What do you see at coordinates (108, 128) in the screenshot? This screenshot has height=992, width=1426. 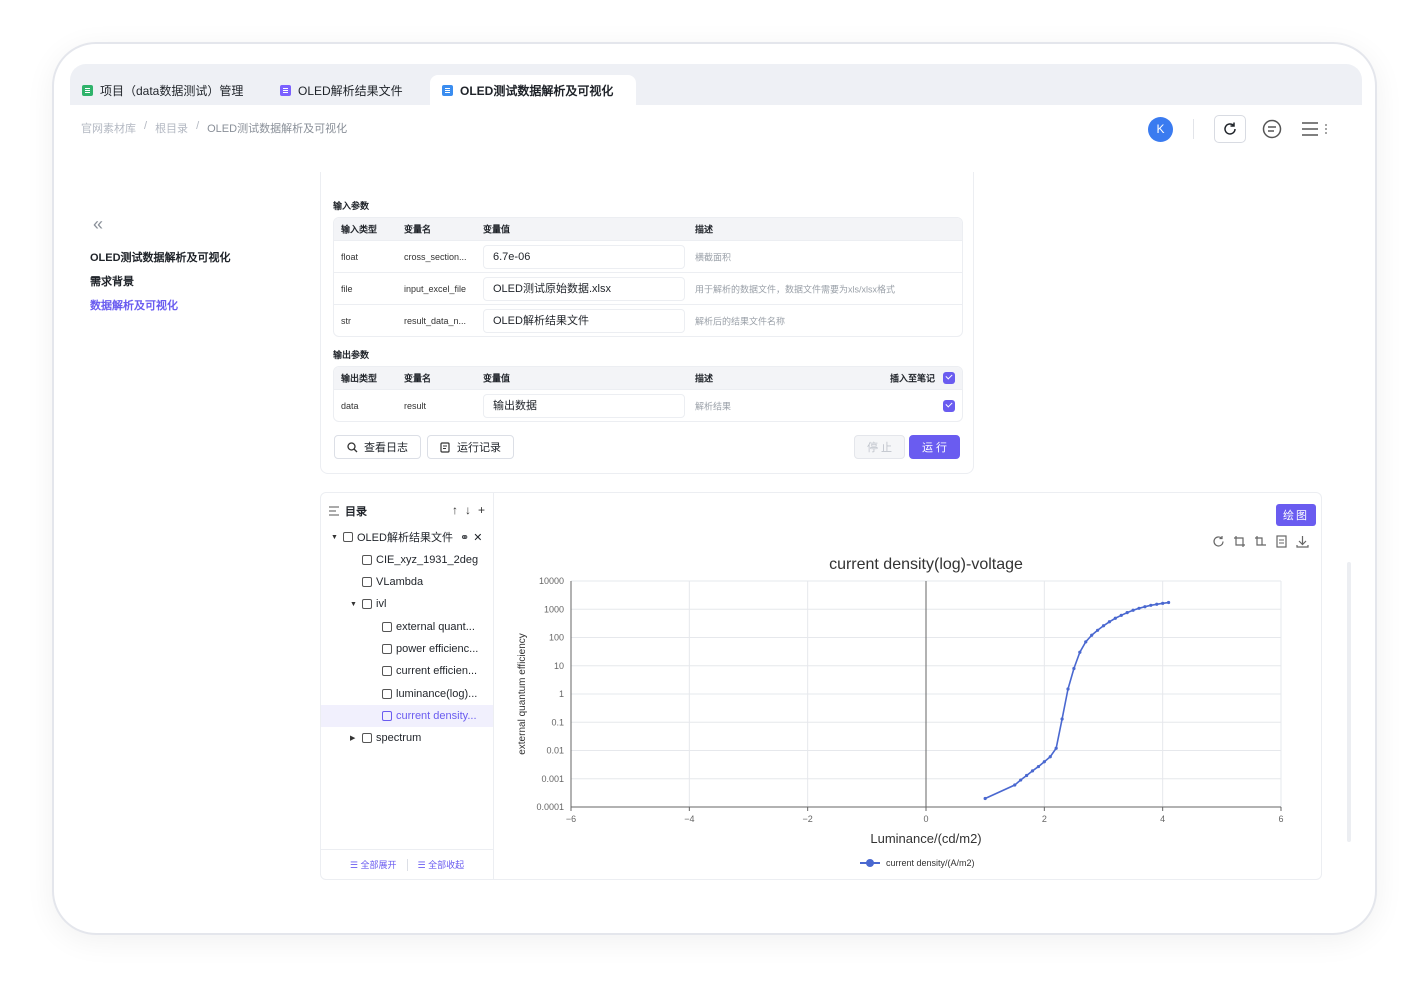 I see `breadcrumb-item: 官网素材库` at bounding box center [108, 128].